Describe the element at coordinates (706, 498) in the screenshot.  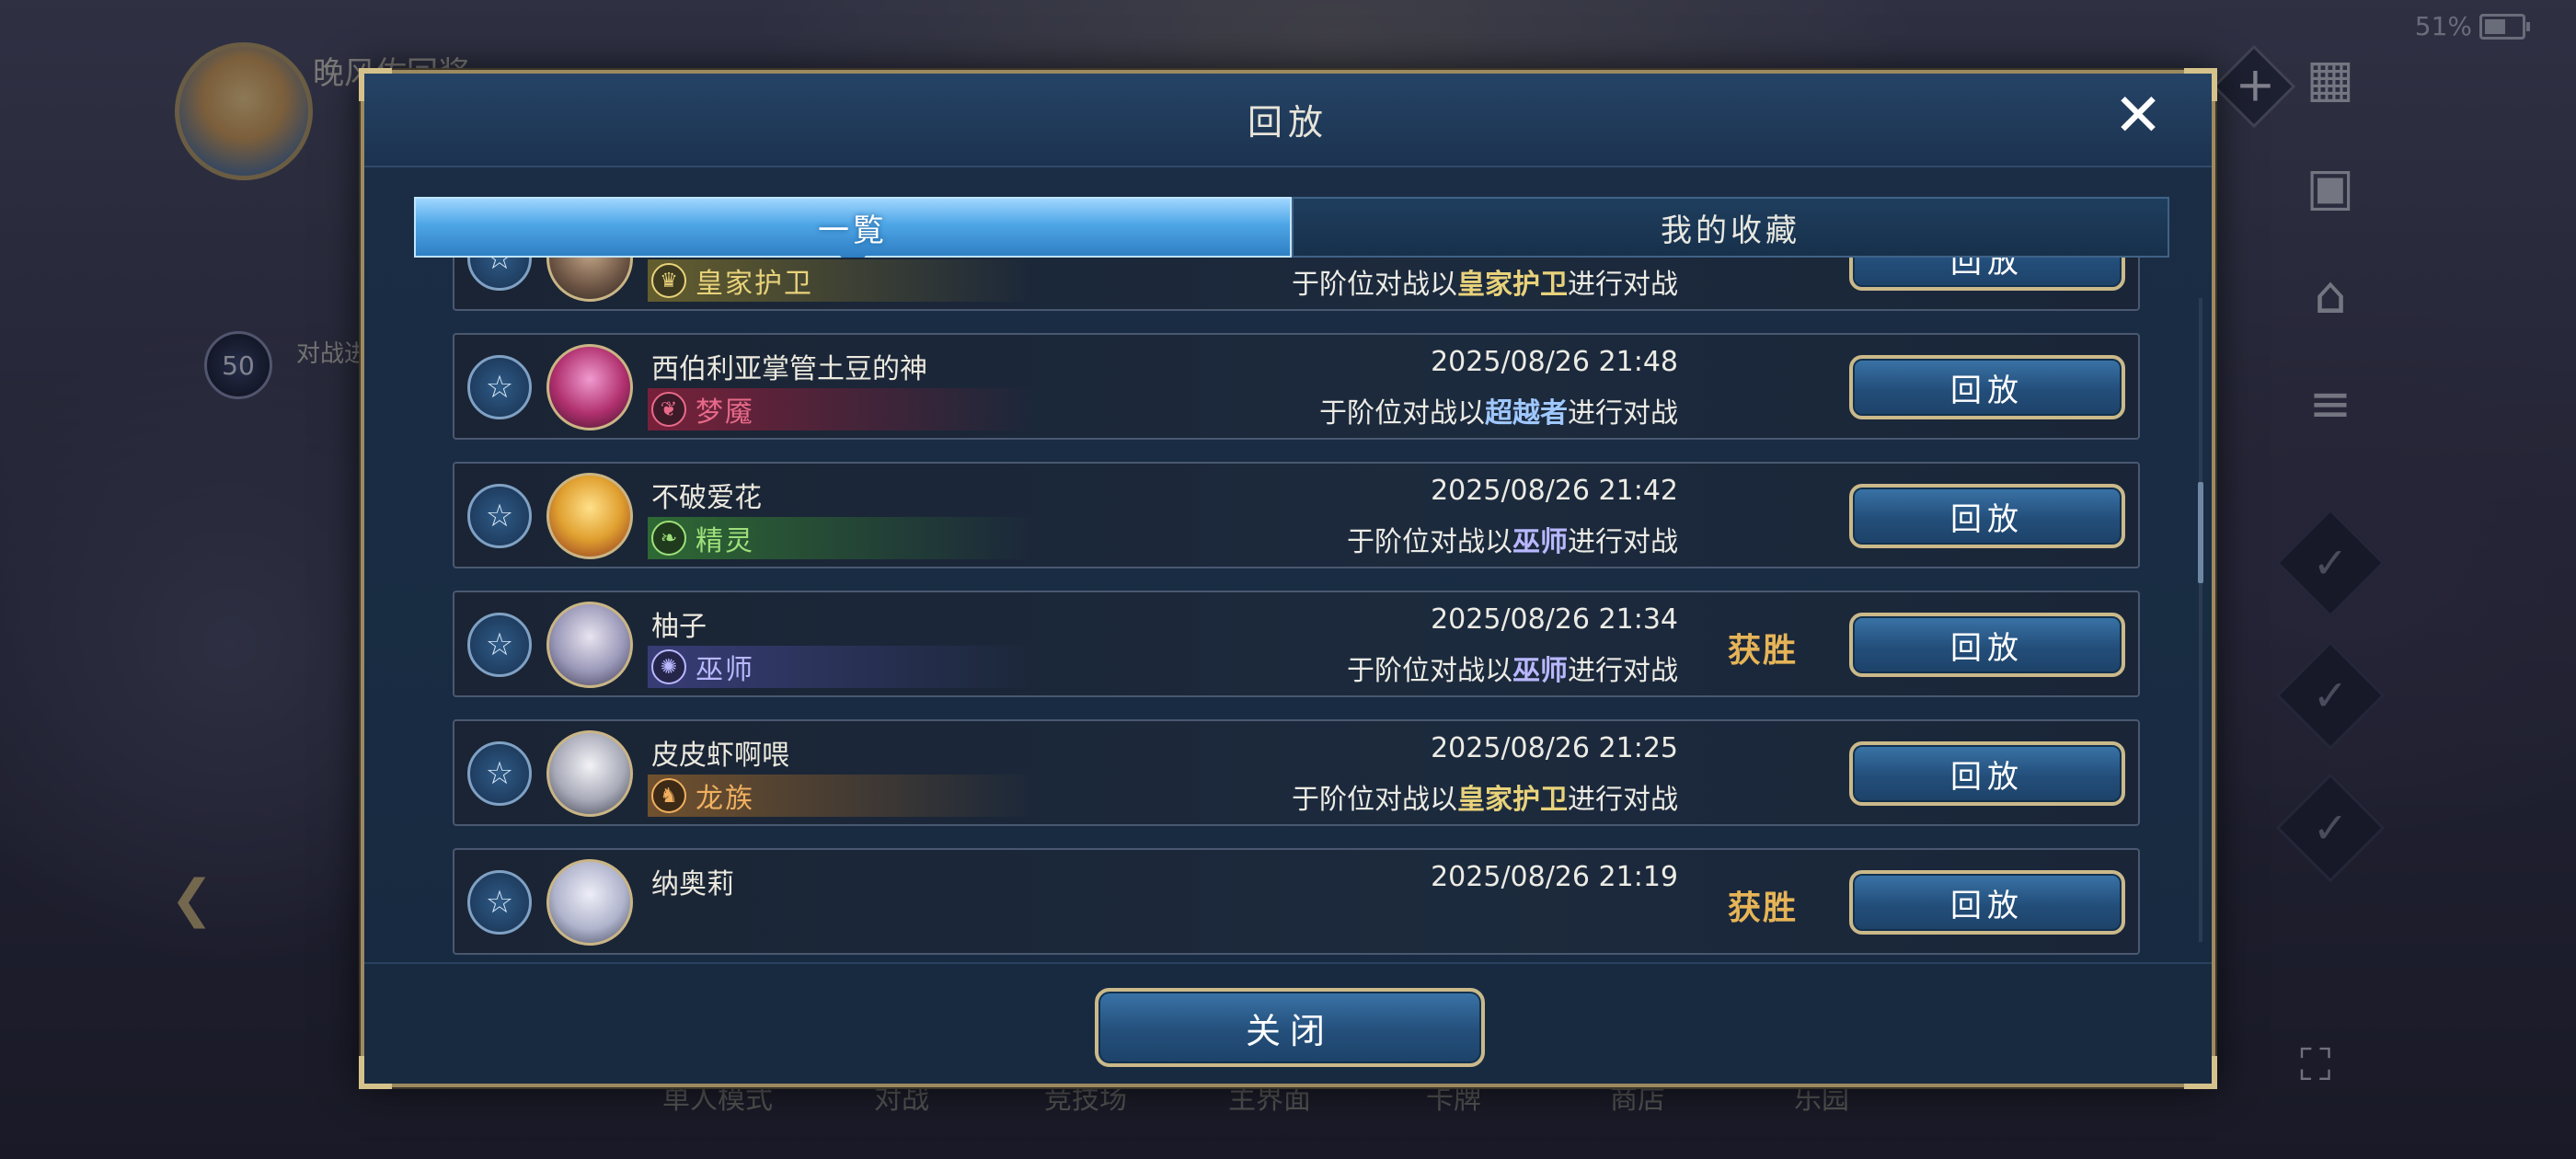
I see `opponent-name: 不破爱花` at that location.